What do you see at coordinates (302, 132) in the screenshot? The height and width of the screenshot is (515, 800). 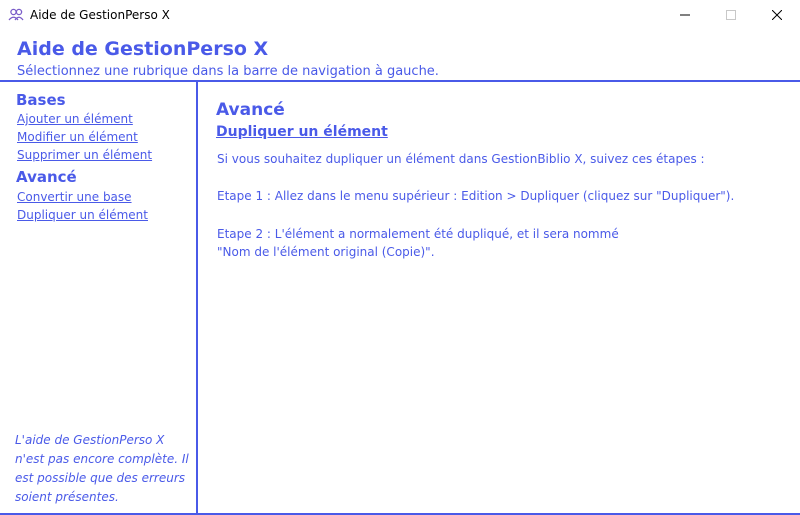 I see `content-topic-title: Dupliquer un élément` at bounding box center [302, 132].